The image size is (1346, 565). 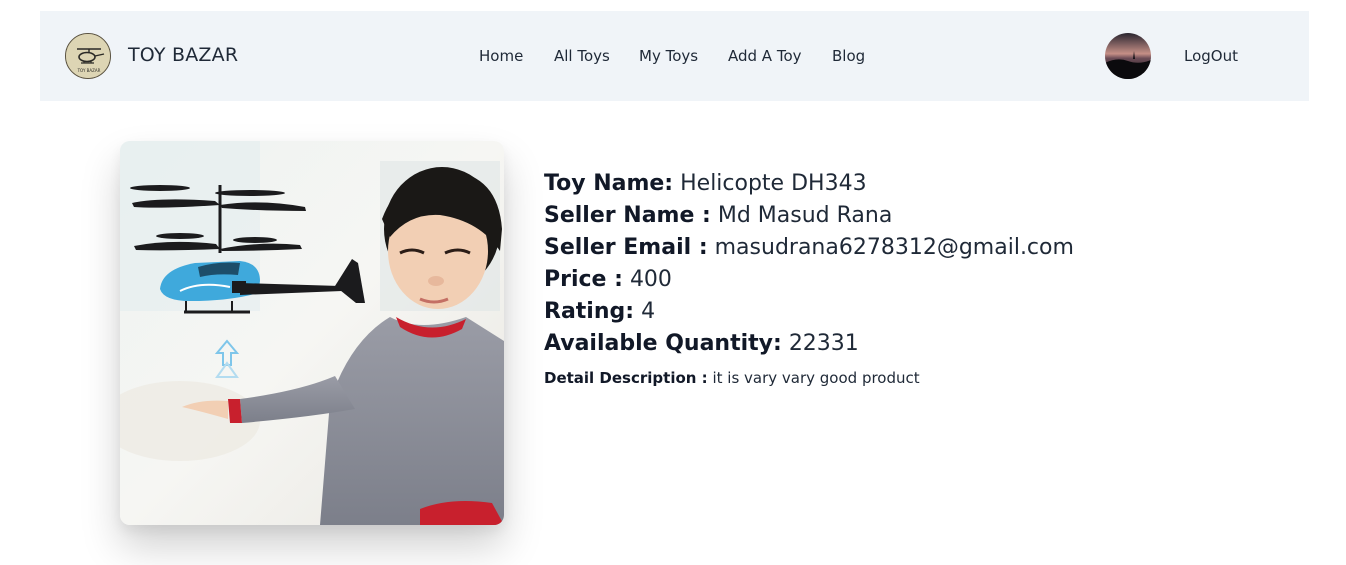 What do you see at coordinates (668, 56) in the screenshot?
I see `nav-my-toys: My Toys` at bounding box center [668, 56].